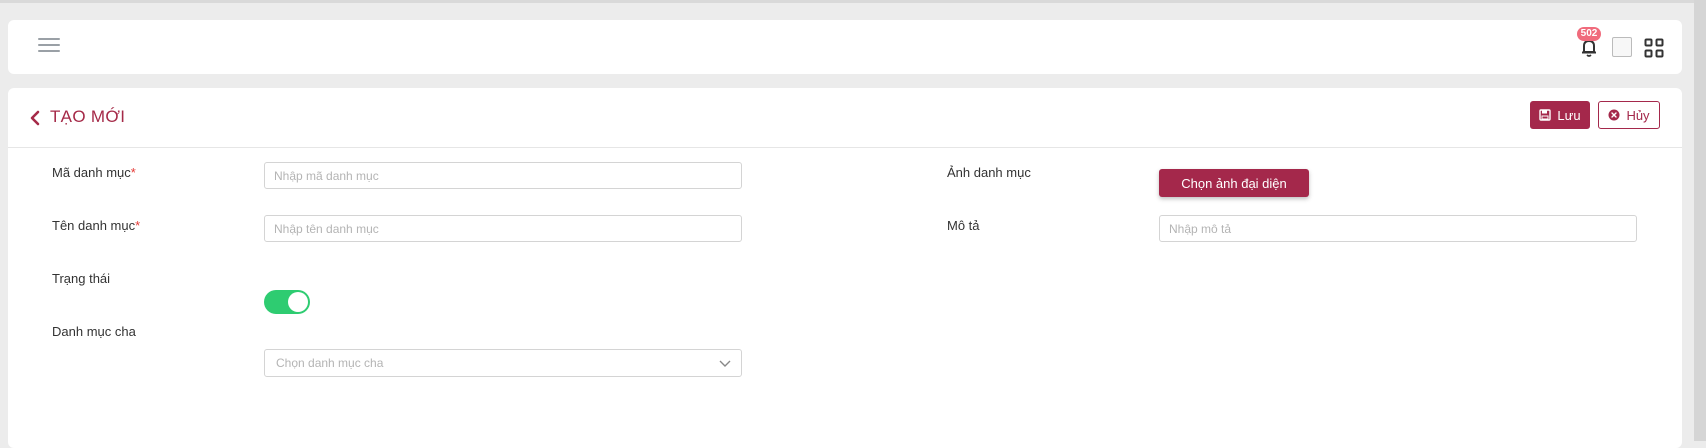 The height and width of the screenshot is (448, 1706). What do you see at coordinates (330, 363) in the screenshot?
I see `parent-select-placeholder: Chọn danh mục cha` at bounding box center [330, 363].